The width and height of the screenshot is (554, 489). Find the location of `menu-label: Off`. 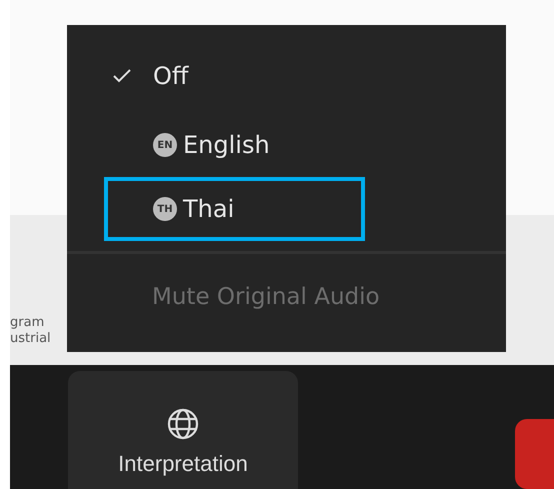

menu-label: Off is located at coordinates (170, 76).